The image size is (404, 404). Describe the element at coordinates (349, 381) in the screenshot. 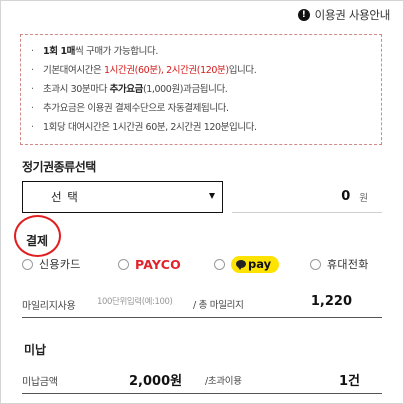

I see `overuse-count: 1건` at that location.